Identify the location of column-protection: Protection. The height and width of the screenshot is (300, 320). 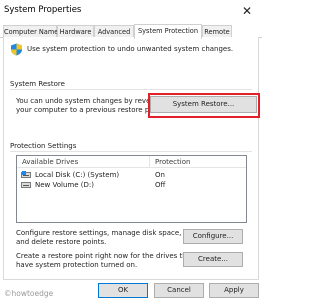
(172, 162).